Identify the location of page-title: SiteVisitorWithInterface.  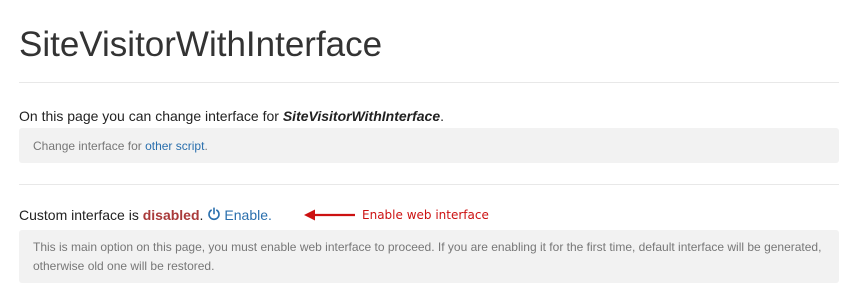
(201, 44).